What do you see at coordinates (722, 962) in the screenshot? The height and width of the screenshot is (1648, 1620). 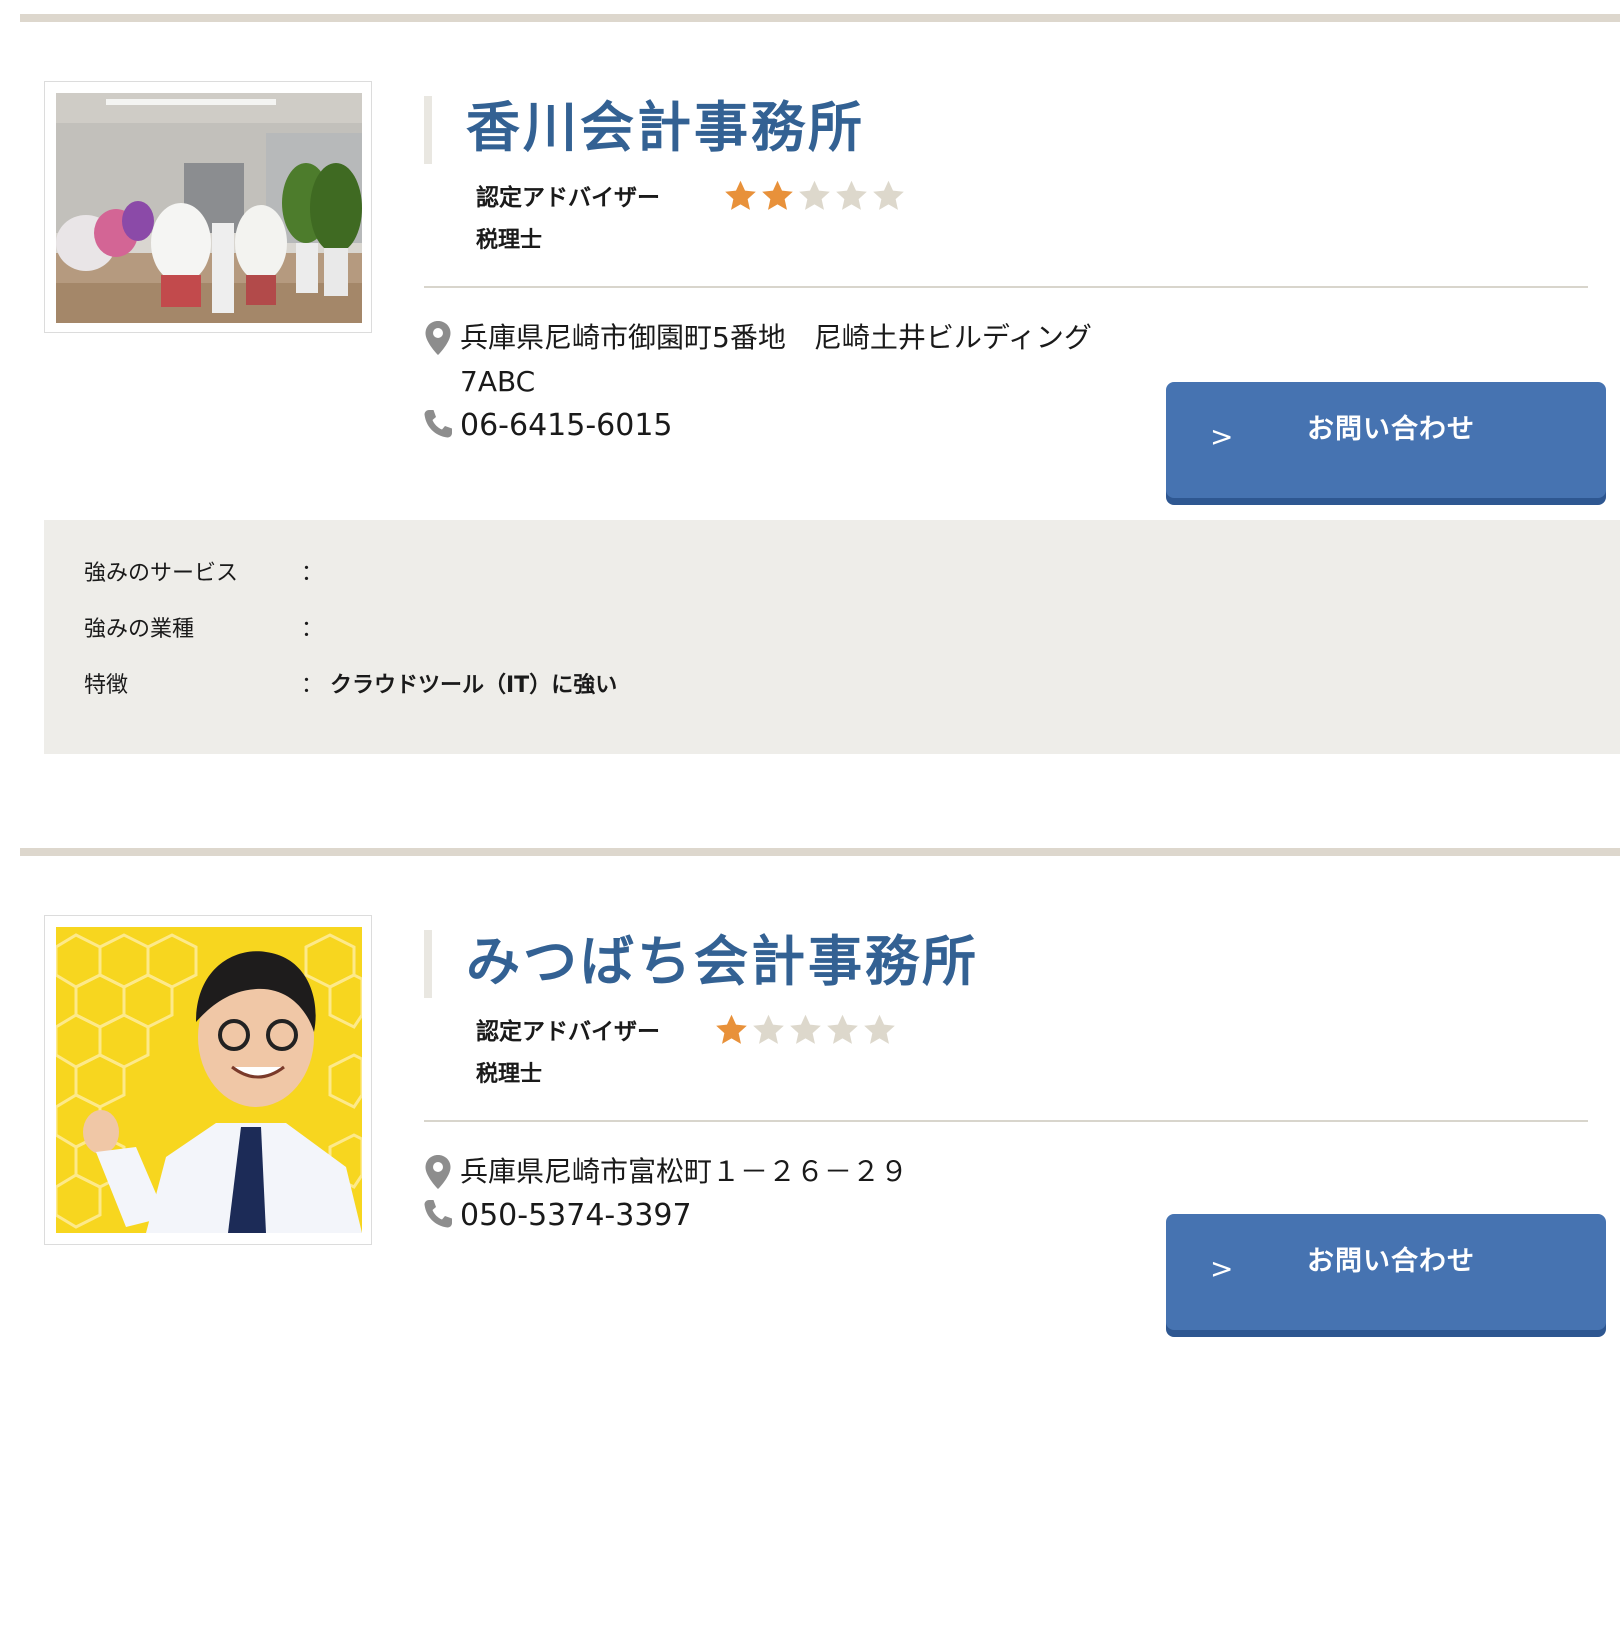 I see `office-name: みつばち会計事務所` at bounding box center [722, 962].